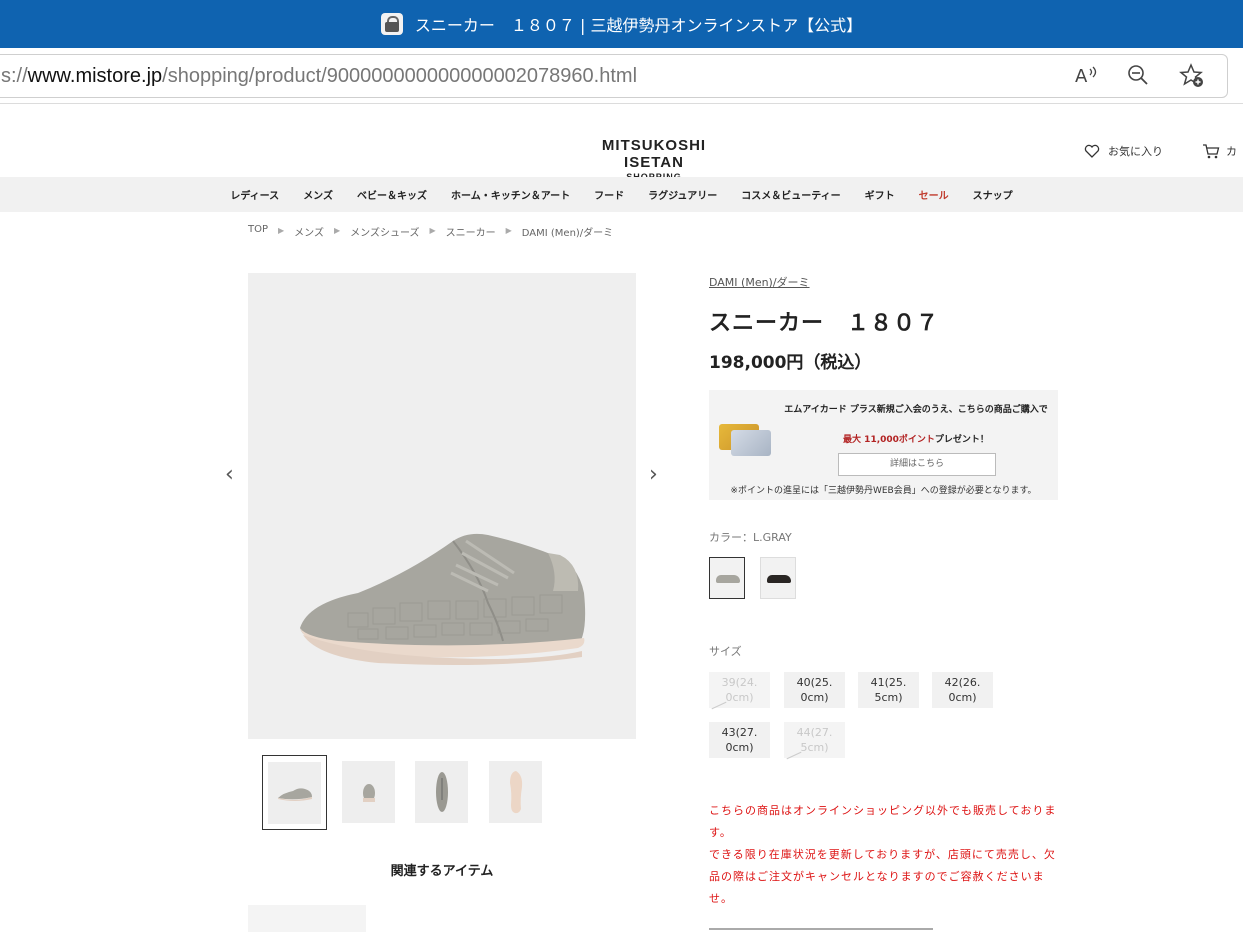 The image size is (1243, 932). What do you see at coordinates (1138, 76) in the screenshot?
I see `zoom-out-icon` at bounding box center [1138, 76].